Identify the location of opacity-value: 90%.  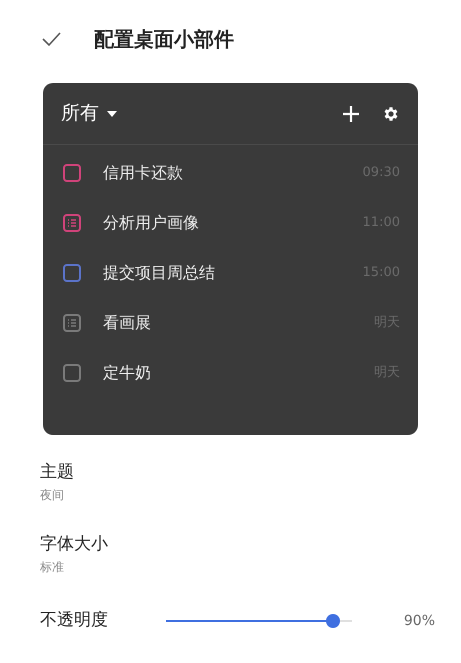
(419, 621).